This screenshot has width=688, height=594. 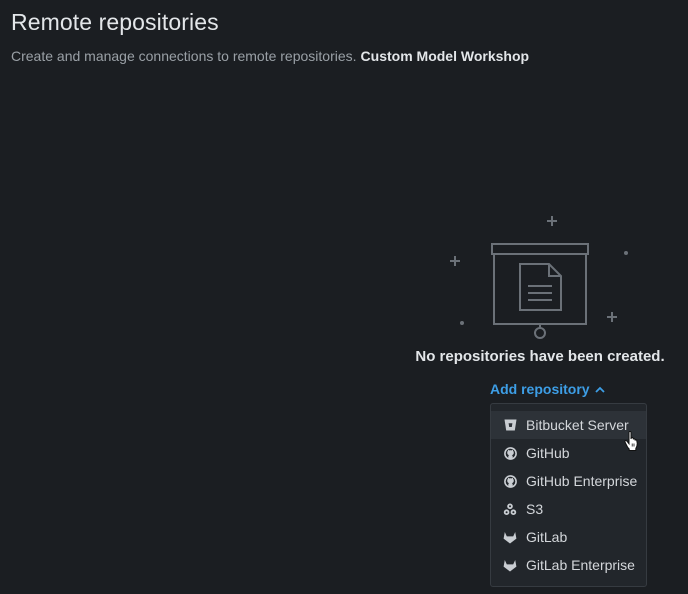 I want to click on menu-item-label: S3, so click(x=535, y=509).